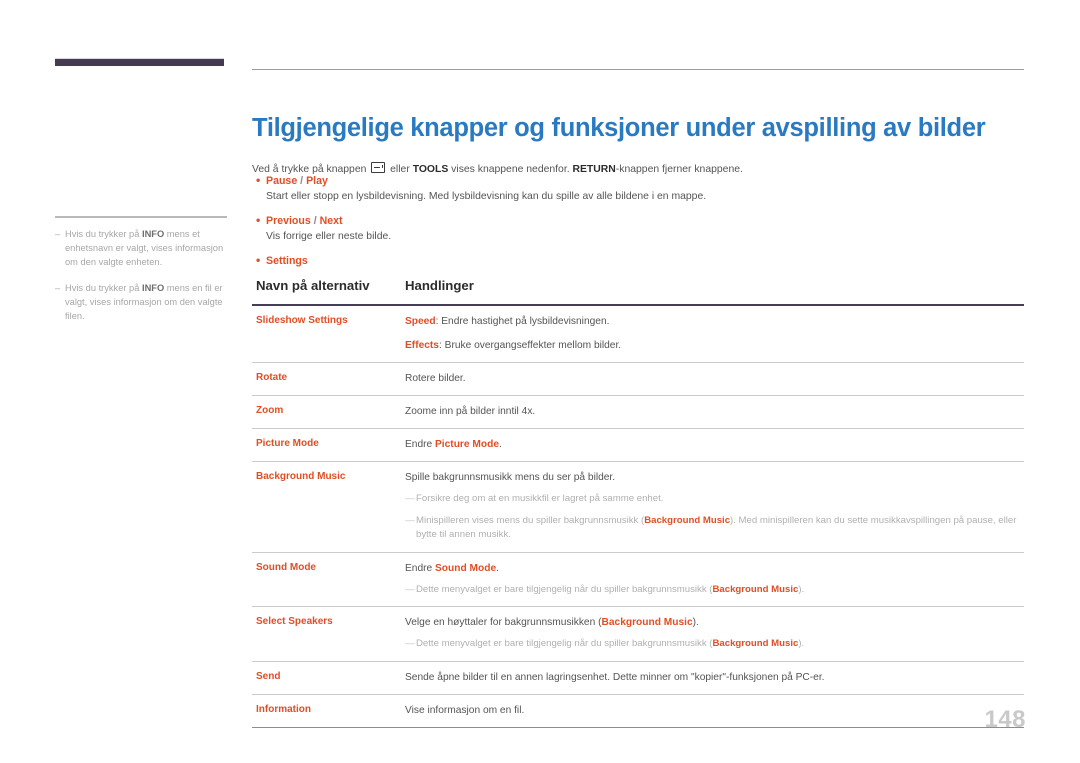  Describe the element at coordinates (331, 221) in the screenshot. I see `button-label-secondary: Next` at that location.